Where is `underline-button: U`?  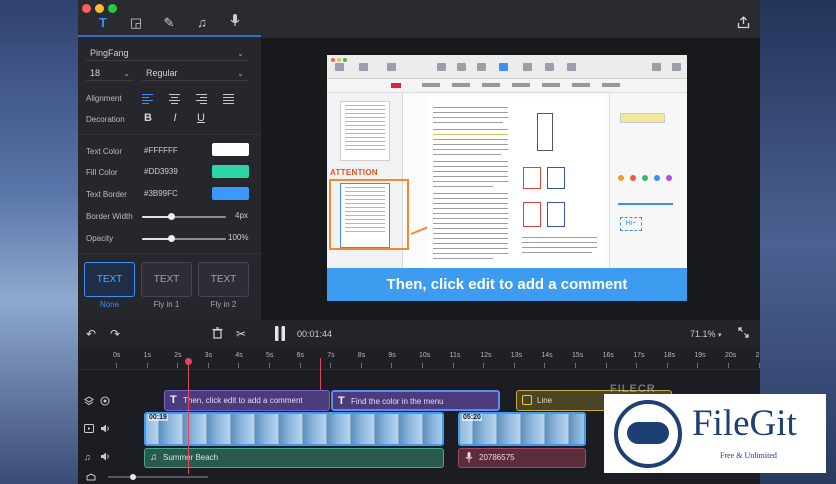 underline-button: U is located at coordinates (201, 118).